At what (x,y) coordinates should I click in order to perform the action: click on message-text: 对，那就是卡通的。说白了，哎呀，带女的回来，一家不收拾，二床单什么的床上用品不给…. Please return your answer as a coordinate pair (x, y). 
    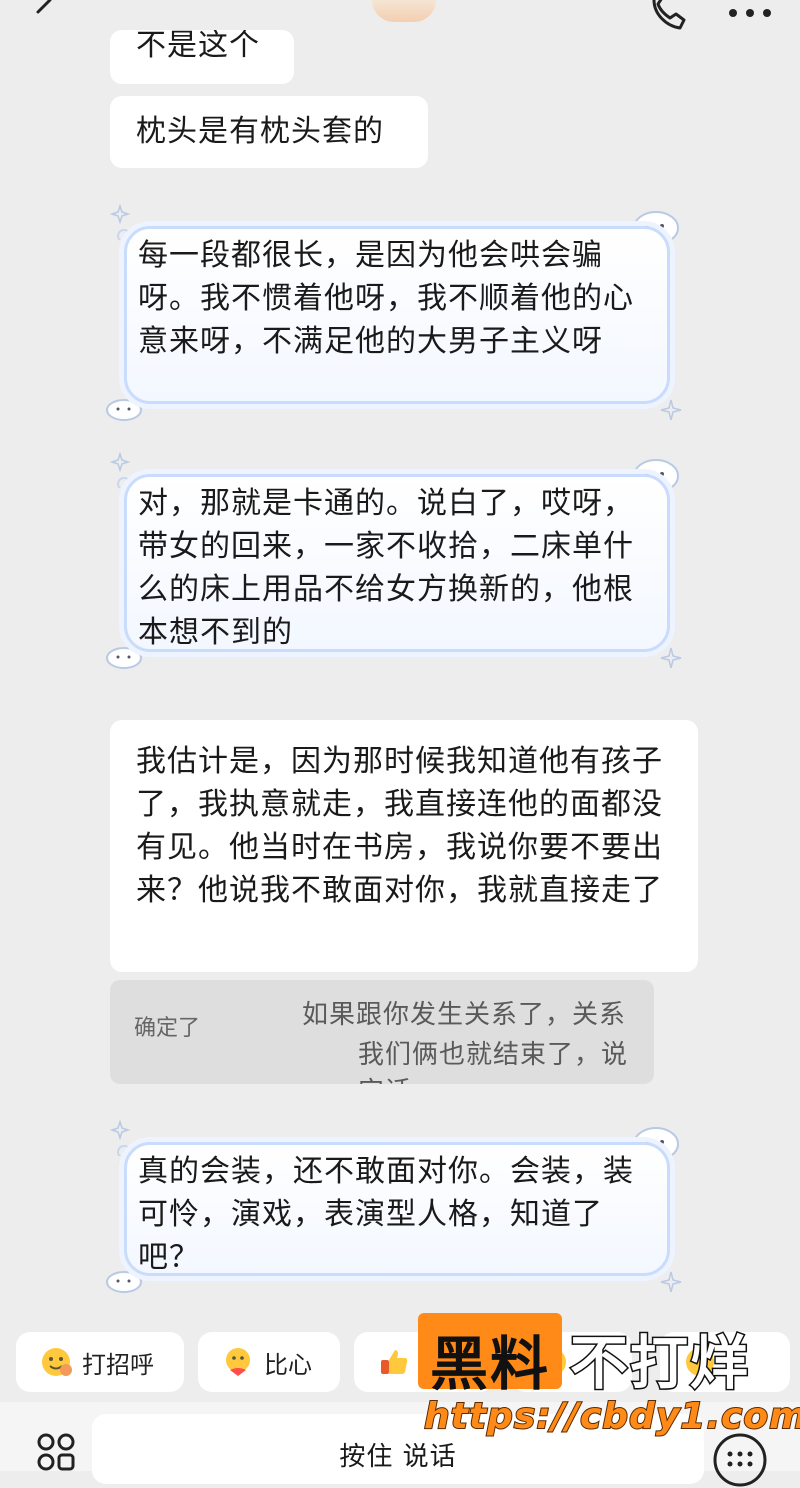
    Looking at the image, I should click on (386, 568).